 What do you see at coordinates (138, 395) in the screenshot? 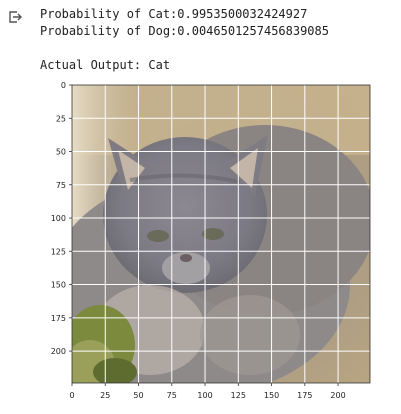
I see `x-tick-label: 50` at bounding box center [138, 395].